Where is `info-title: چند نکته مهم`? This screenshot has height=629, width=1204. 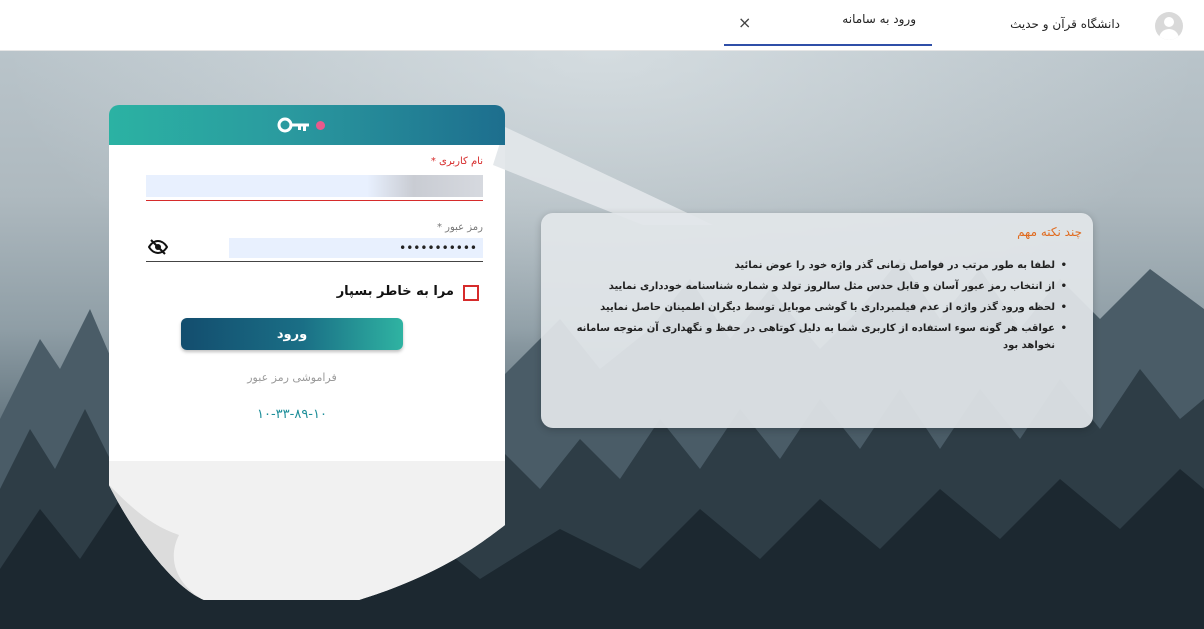 info-title: چند نکته مهم is located at coordinates (1049, 232).